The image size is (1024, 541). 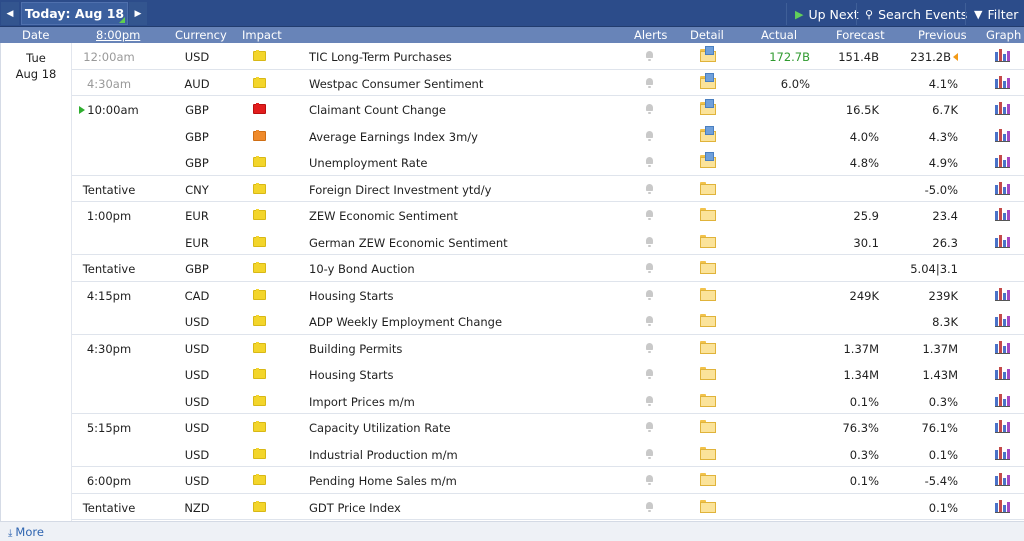 What do you see at coordinates (548, 215) in the screenshot?
I see `event-row: 1:00pm EUR ZEW Economic Sentiment 25.9 23.4` at bounding box center [548, 215].